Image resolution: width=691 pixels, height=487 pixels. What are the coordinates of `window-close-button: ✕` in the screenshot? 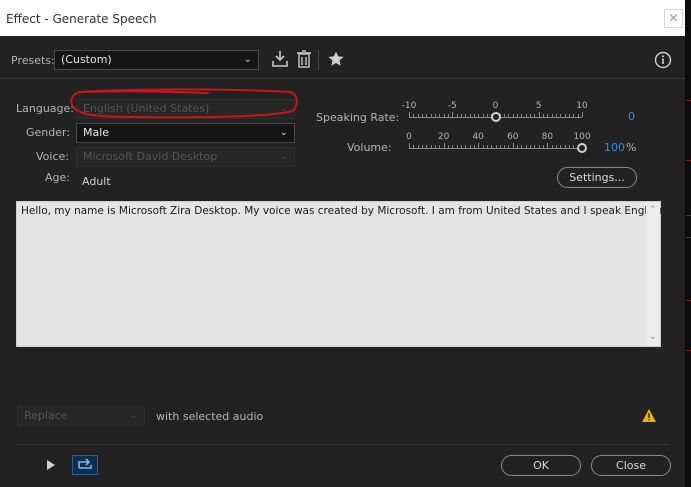 It's located at (673, 18).